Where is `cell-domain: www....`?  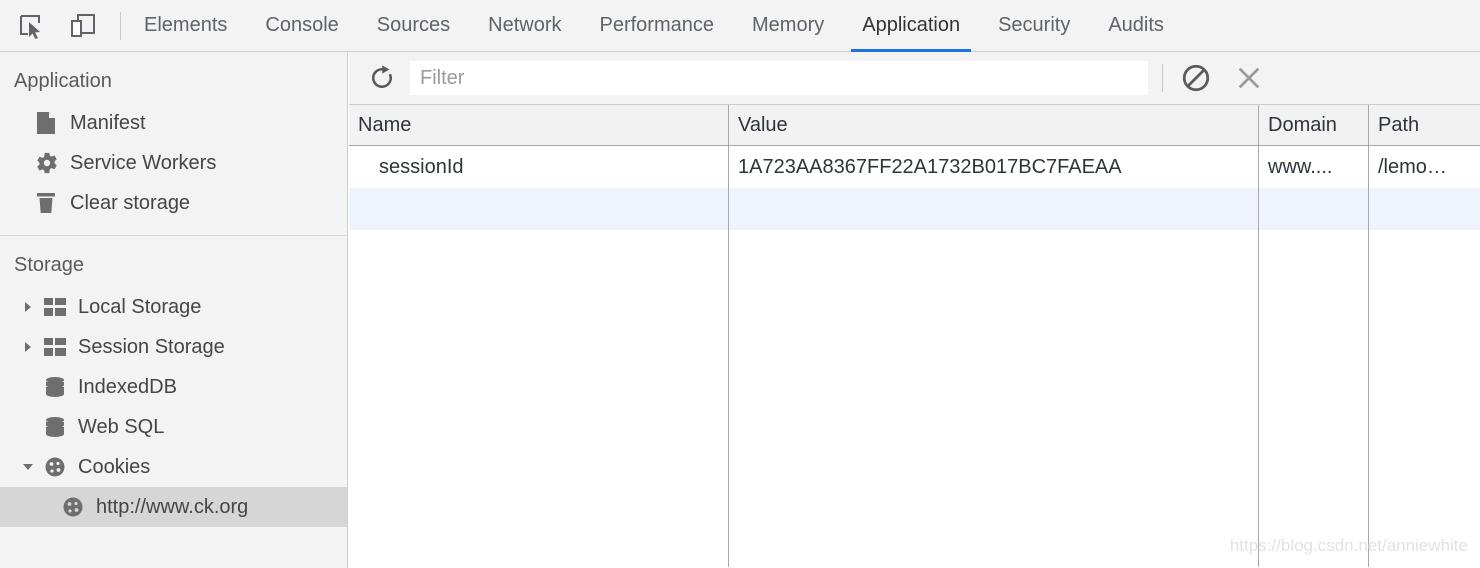
cell-domain: www.... is located at coordinates (1314, 167).